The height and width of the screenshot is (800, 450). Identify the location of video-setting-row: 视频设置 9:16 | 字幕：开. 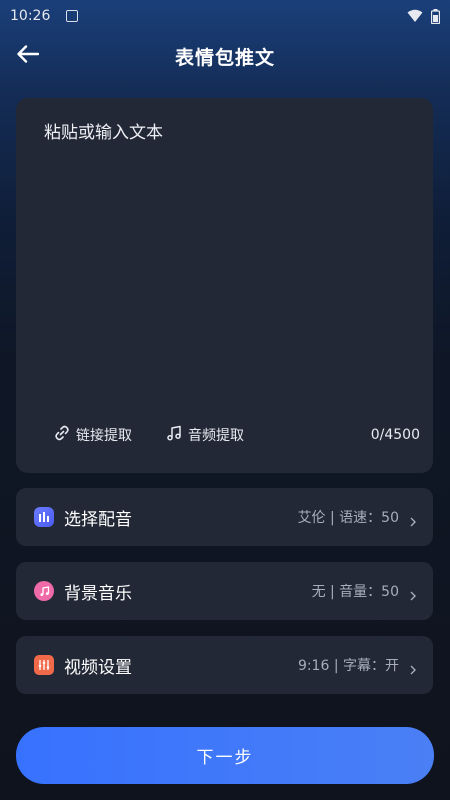
(224, 665).